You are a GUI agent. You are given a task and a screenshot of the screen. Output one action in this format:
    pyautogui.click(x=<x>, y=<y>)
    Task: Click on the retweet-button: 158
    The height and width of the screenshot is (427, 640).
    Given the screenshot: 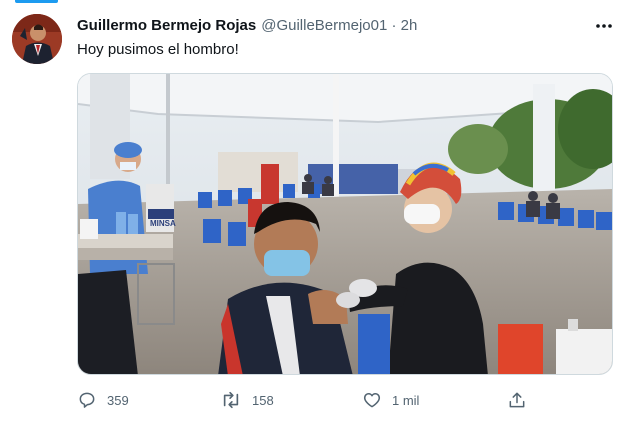 What is the action you would take?
    pyautogui.click(x=247, y=400)
    